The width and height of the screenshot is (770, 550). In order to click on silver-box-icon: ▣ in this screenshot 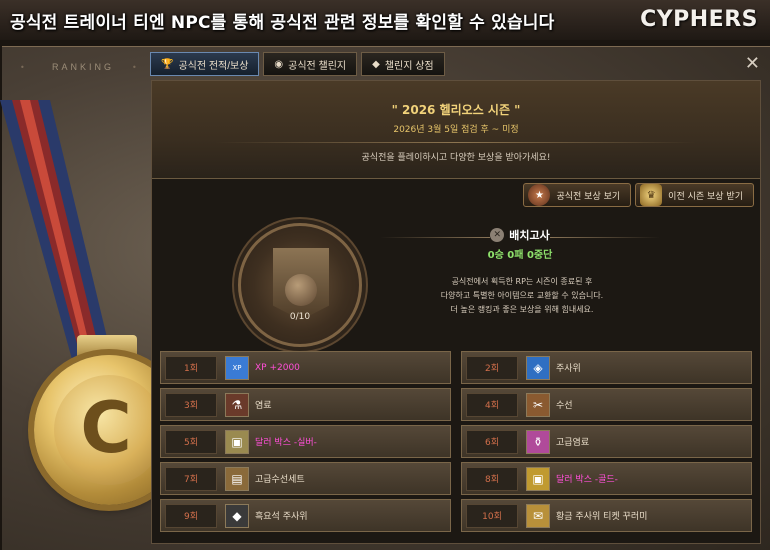, I will do `click(237, 441)`.